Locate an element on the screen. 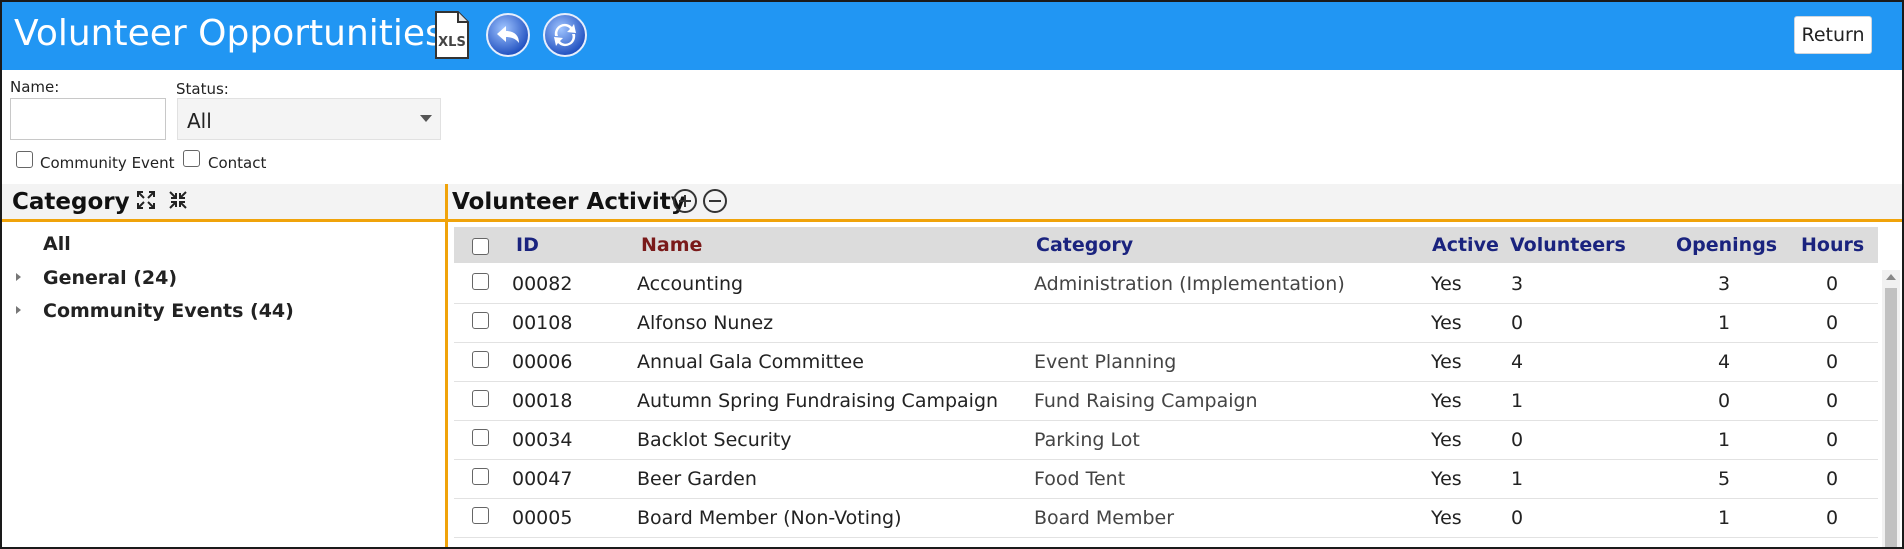 Image resolution: width=1904 pixels, height=549 pixels. cell-id: 00082 is located at coordinates (542, 284).